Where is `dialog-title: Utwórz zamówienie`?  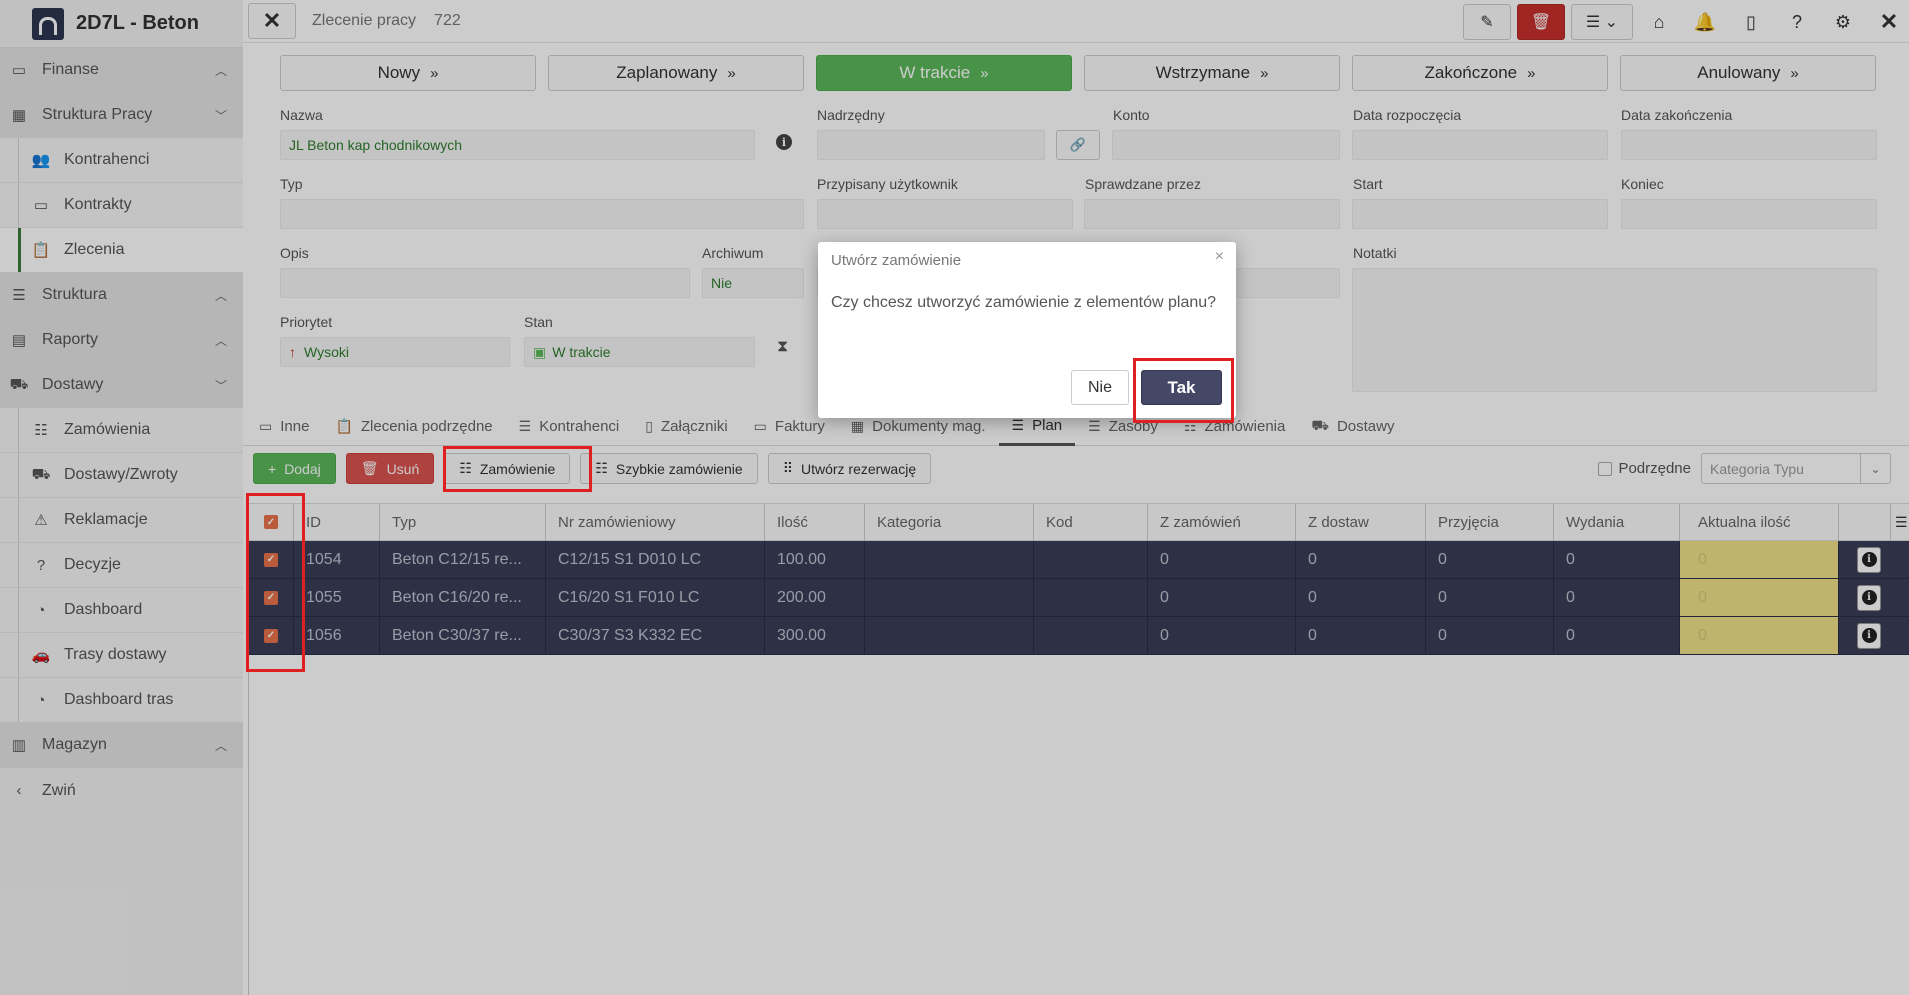 dialog-title: Utwórz zamówienie is located at coordinates (896, 260).